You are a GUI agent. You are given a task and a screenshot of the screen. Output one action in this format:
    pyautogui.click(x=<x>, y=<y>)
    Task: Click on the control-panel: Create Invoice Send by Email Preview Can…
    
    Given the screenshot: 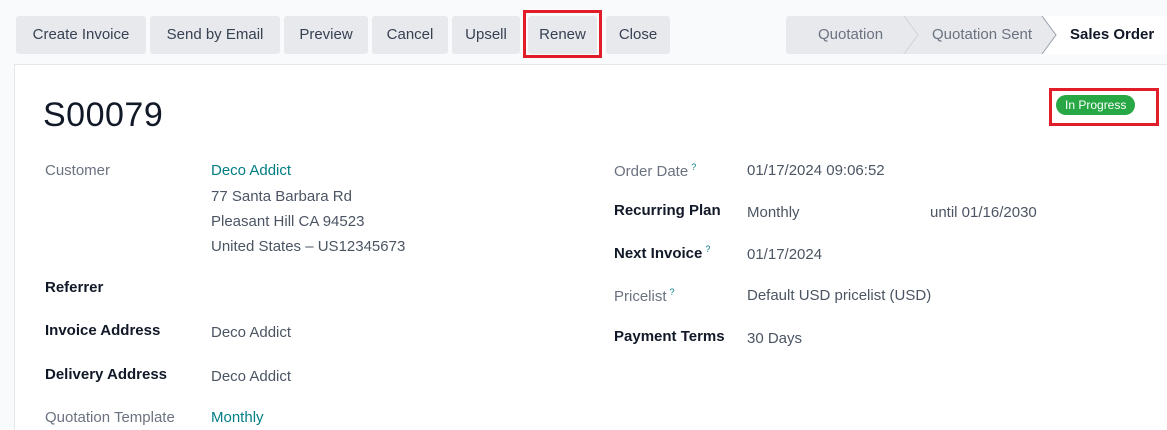 What is the action you would take?
    pyautogui.click(x=583, y=30)
    